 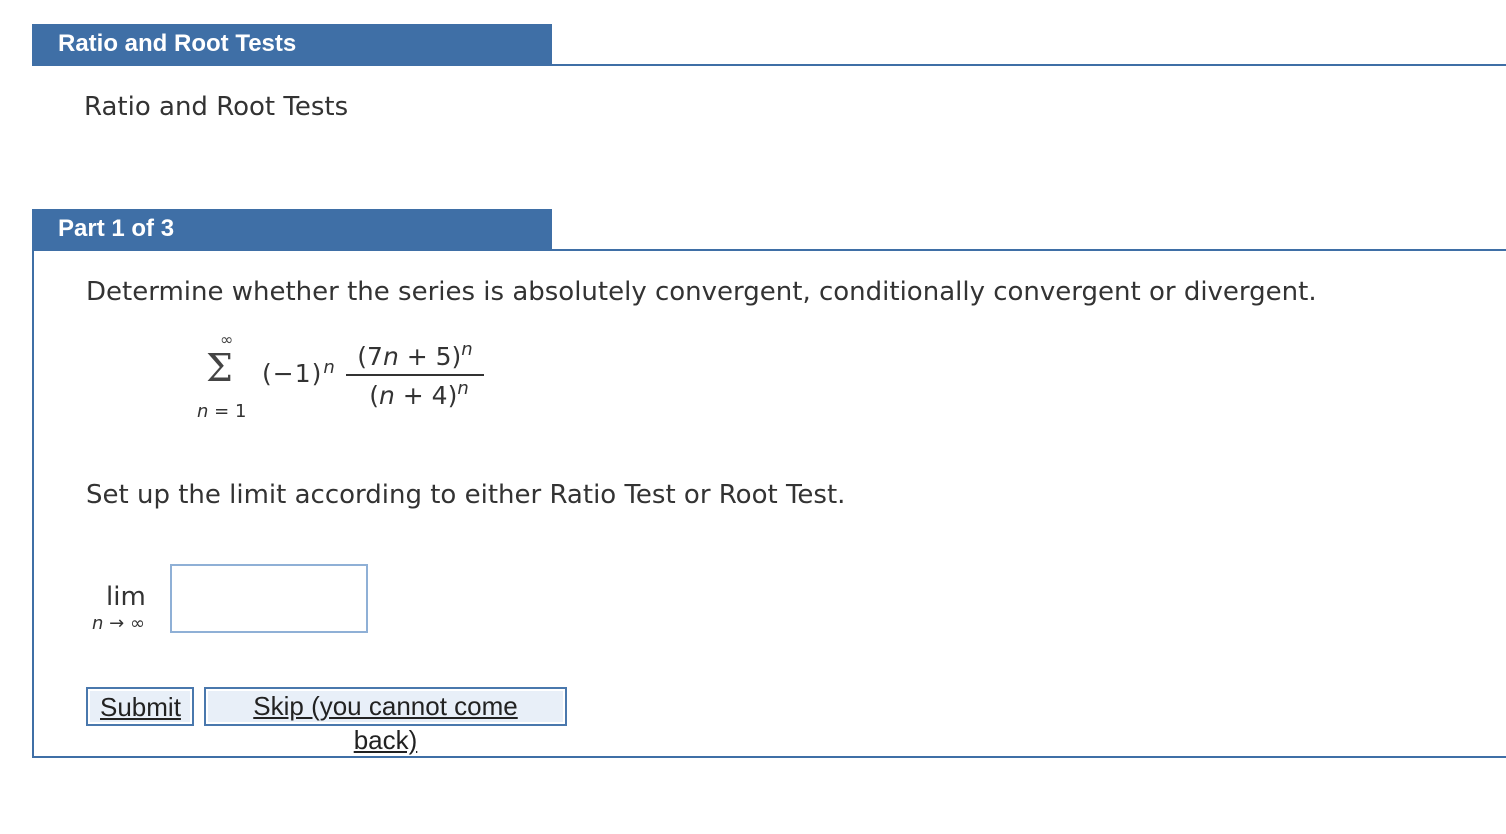 I want to click on part-label: Part 1 of 3, so click(x=292, y=229).